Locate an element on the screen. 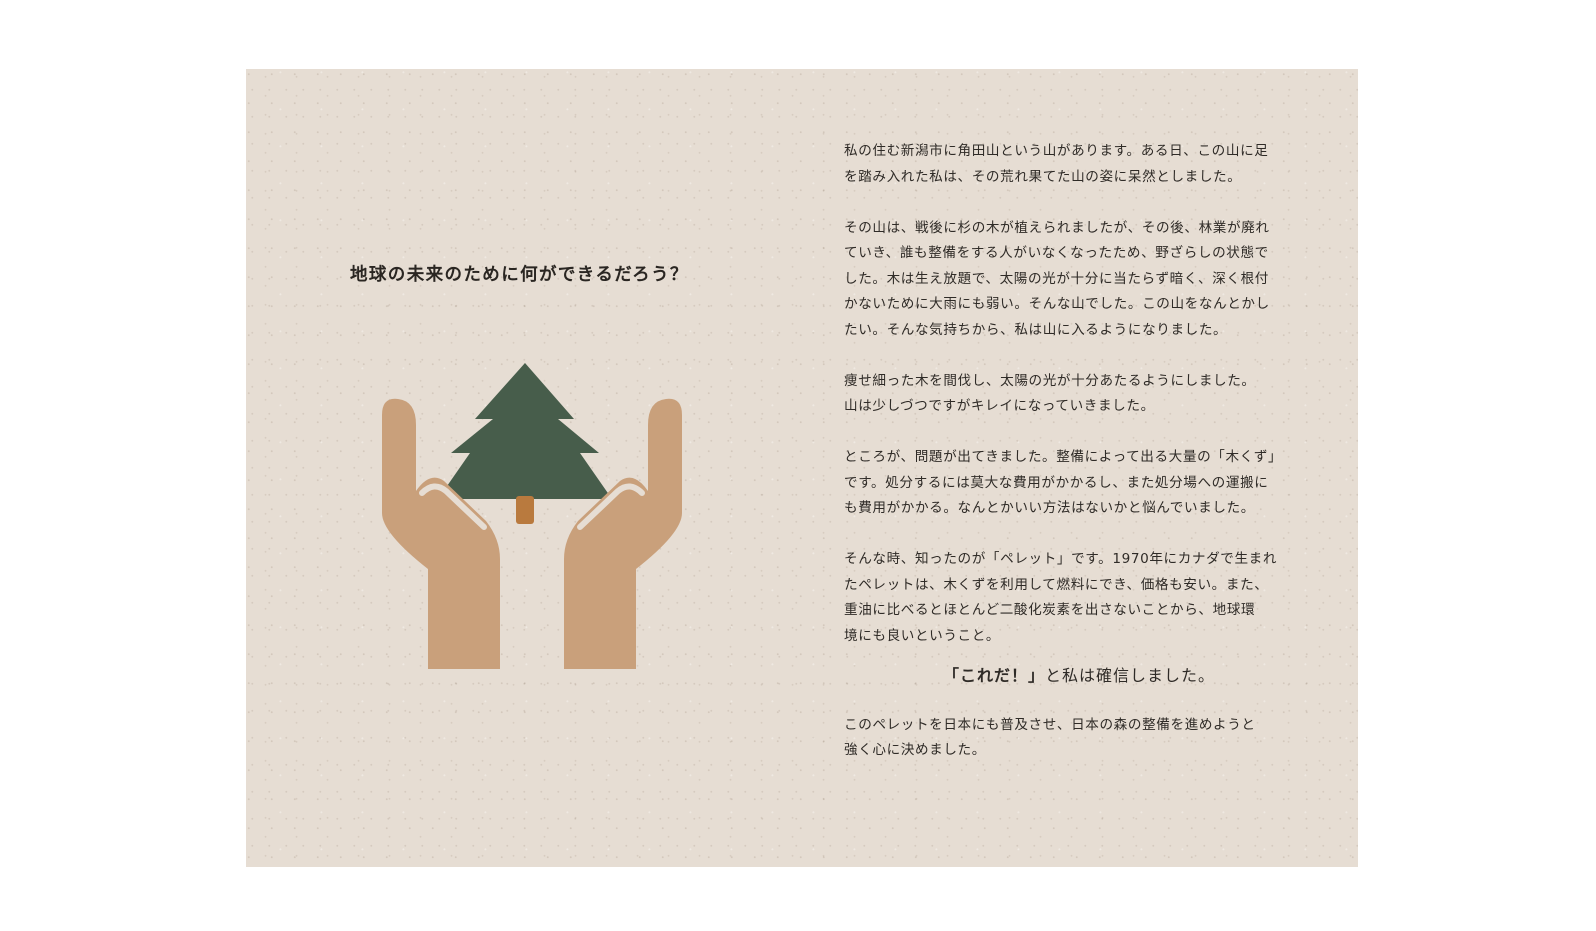 The width and height of the screenshot is (1596, 931). tree-trunk is located at coordinates (525, 510).